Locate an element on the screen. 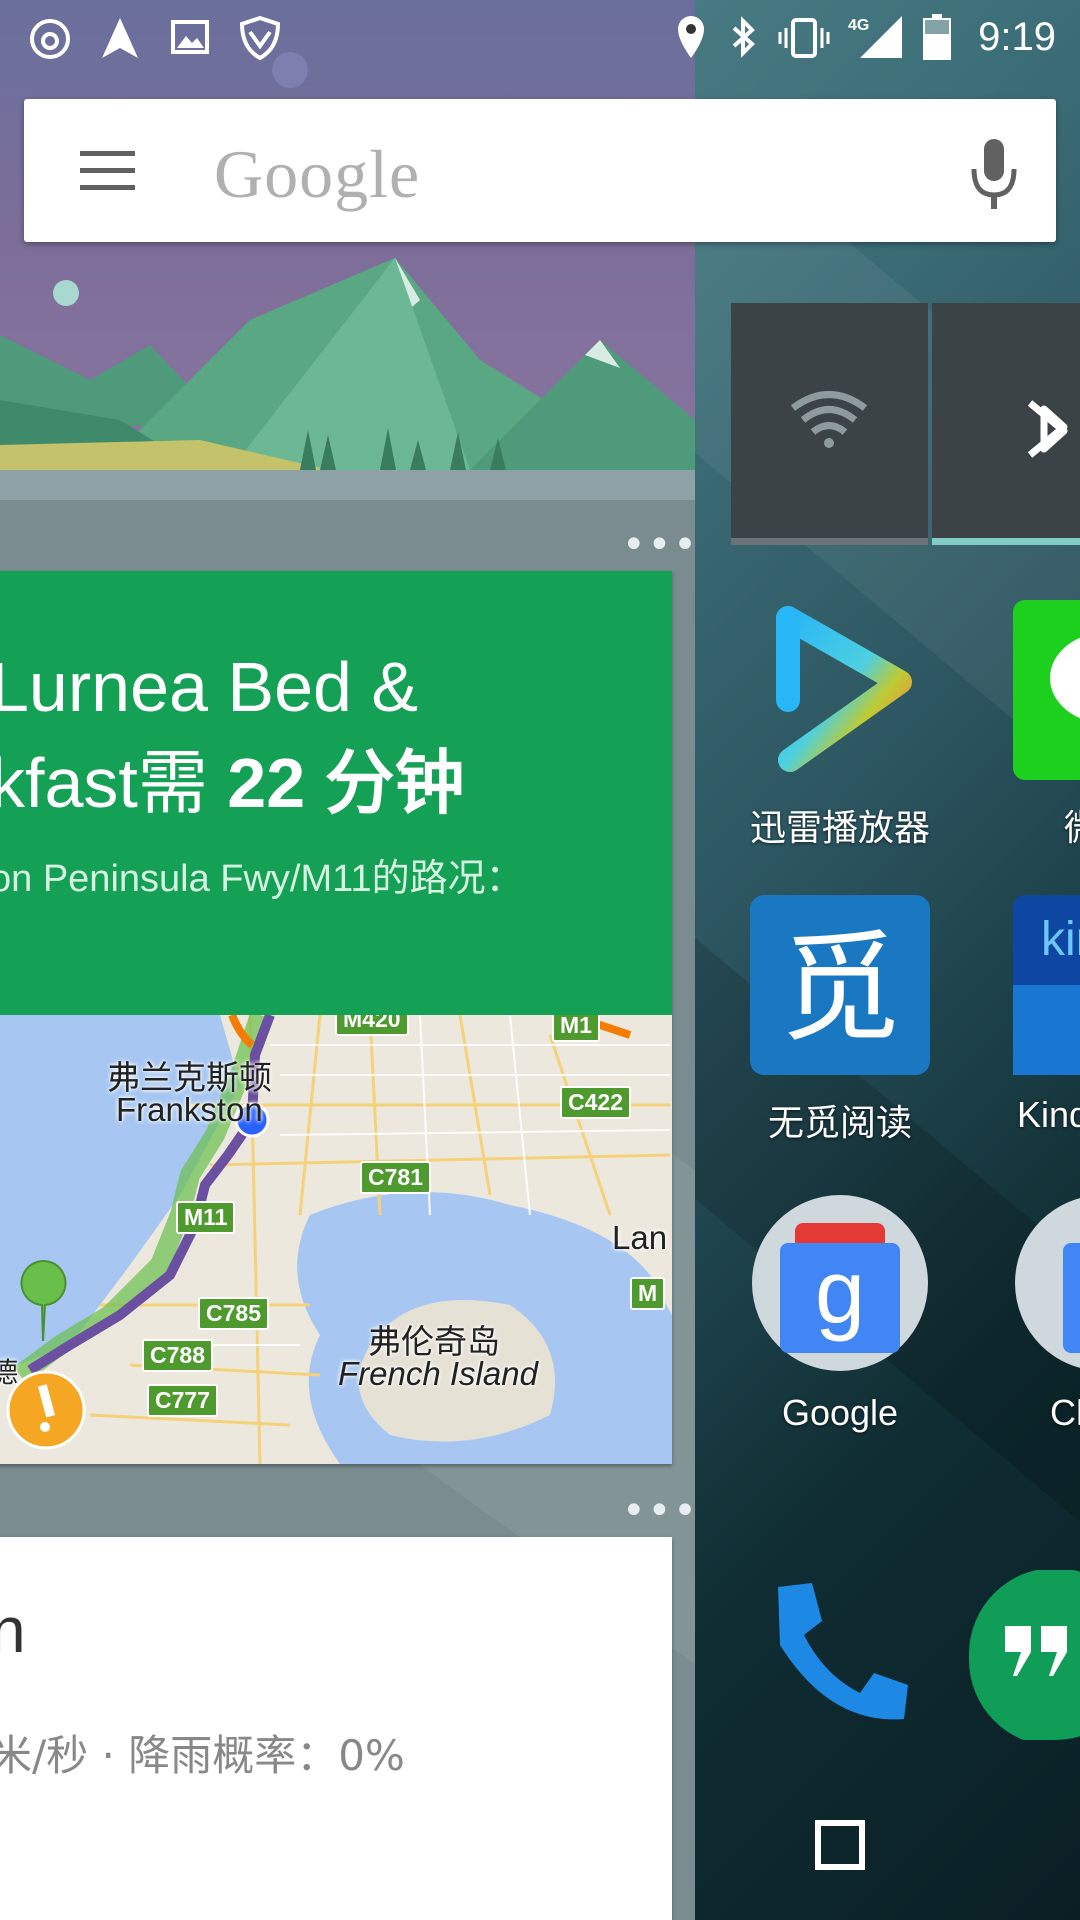 The width and height of the screenshot is (1080, 1920). vibrate-icon is located at coordinates (804, 38).